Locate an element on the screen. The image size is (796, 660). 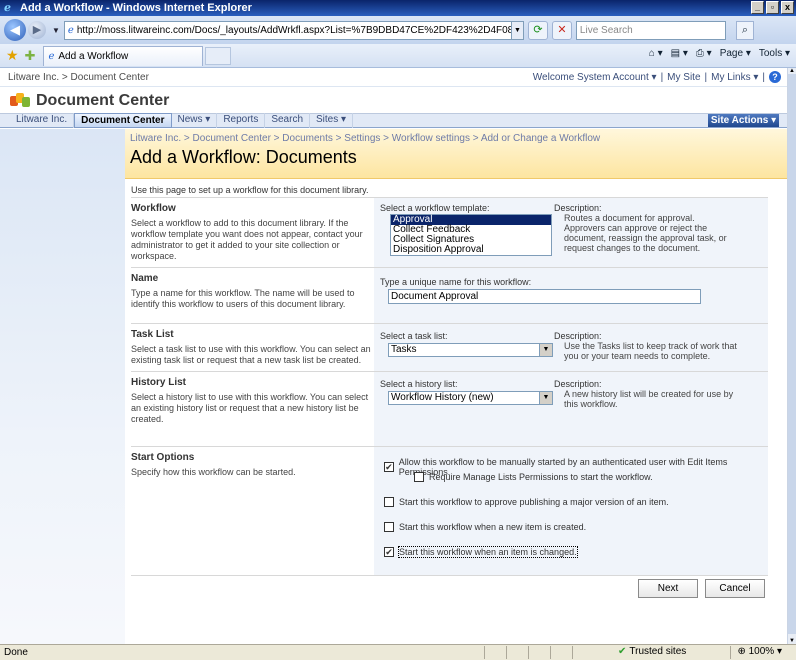
new-item-start-checkbox is located at coordinates (389, 527).